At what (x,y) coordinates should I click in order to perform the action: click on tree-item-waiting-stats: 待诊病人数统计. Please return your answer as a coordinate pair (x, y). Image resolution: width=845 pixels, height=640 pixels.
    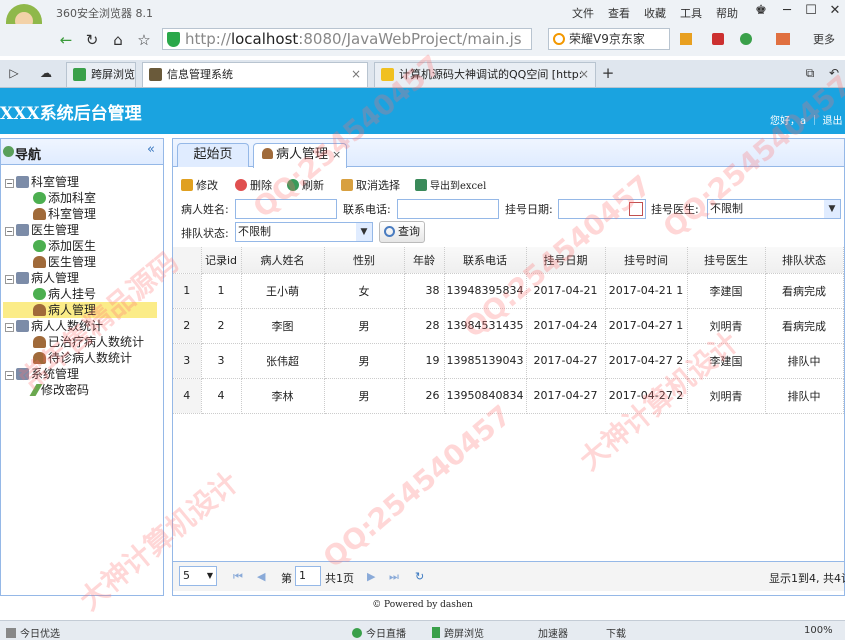
    Looking at the image, I should click on (82, 358).